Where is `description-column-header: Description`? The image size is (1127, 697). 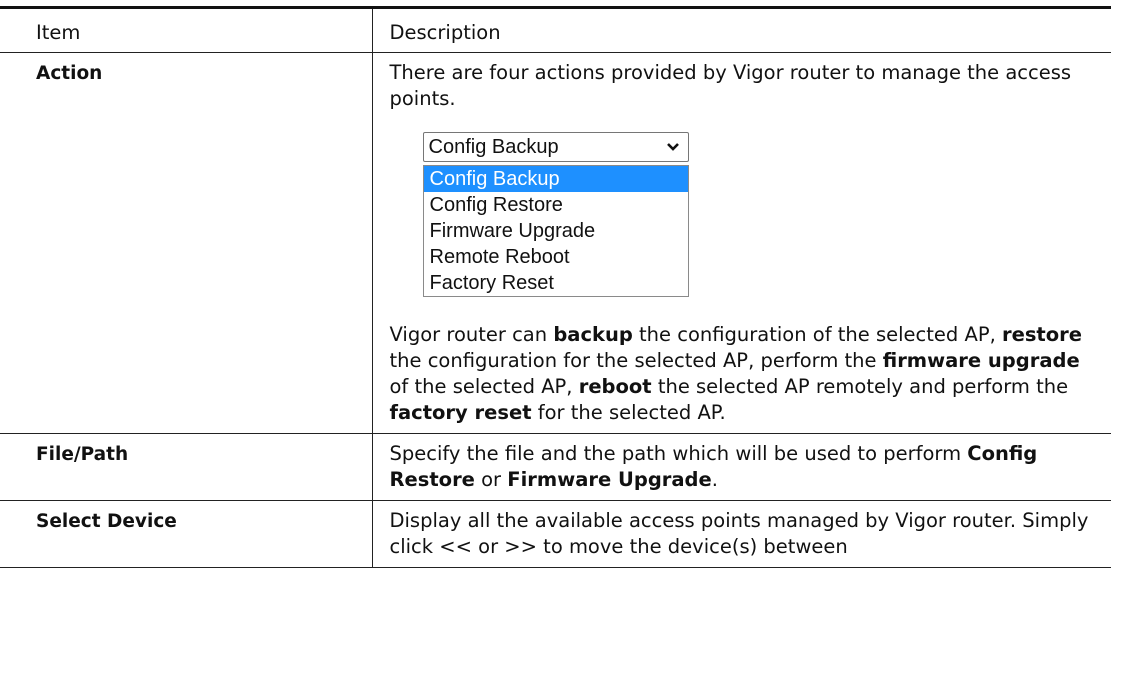
description-column-header: Description is located at coordinates (741, 30).